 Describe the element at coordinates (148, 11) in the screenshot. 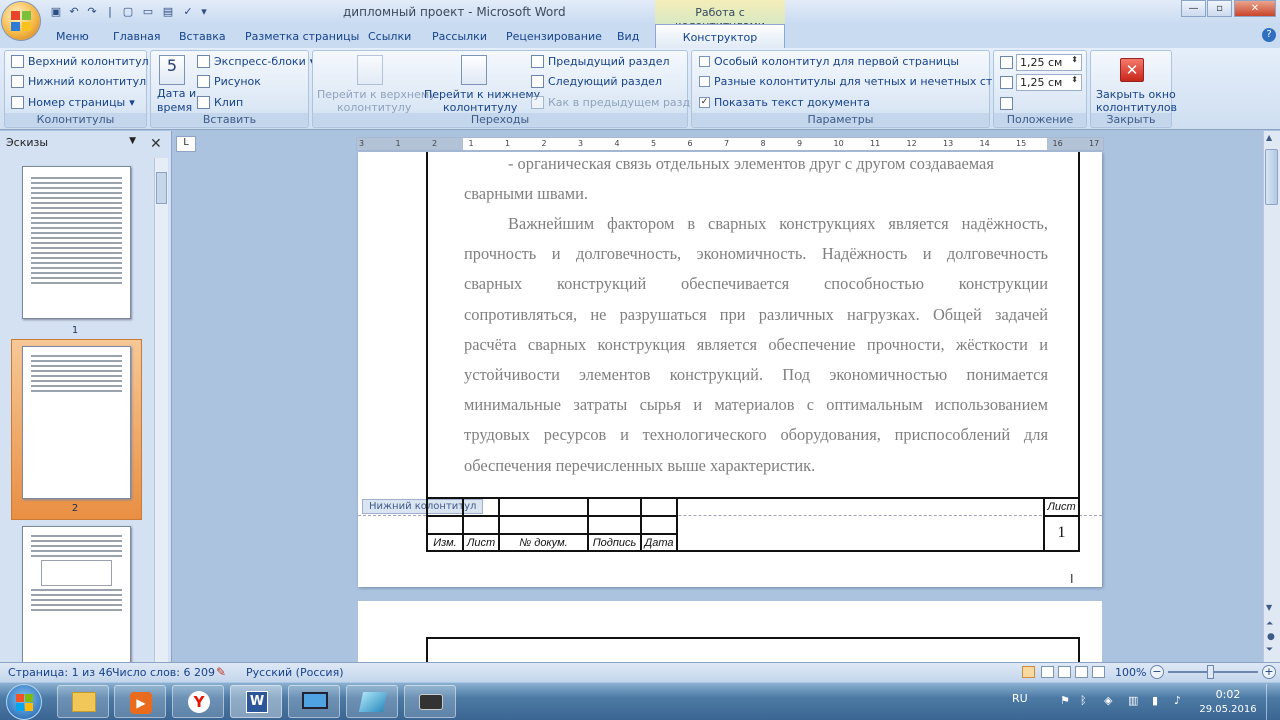

I see `open-folder-icon: ▭` at that location.